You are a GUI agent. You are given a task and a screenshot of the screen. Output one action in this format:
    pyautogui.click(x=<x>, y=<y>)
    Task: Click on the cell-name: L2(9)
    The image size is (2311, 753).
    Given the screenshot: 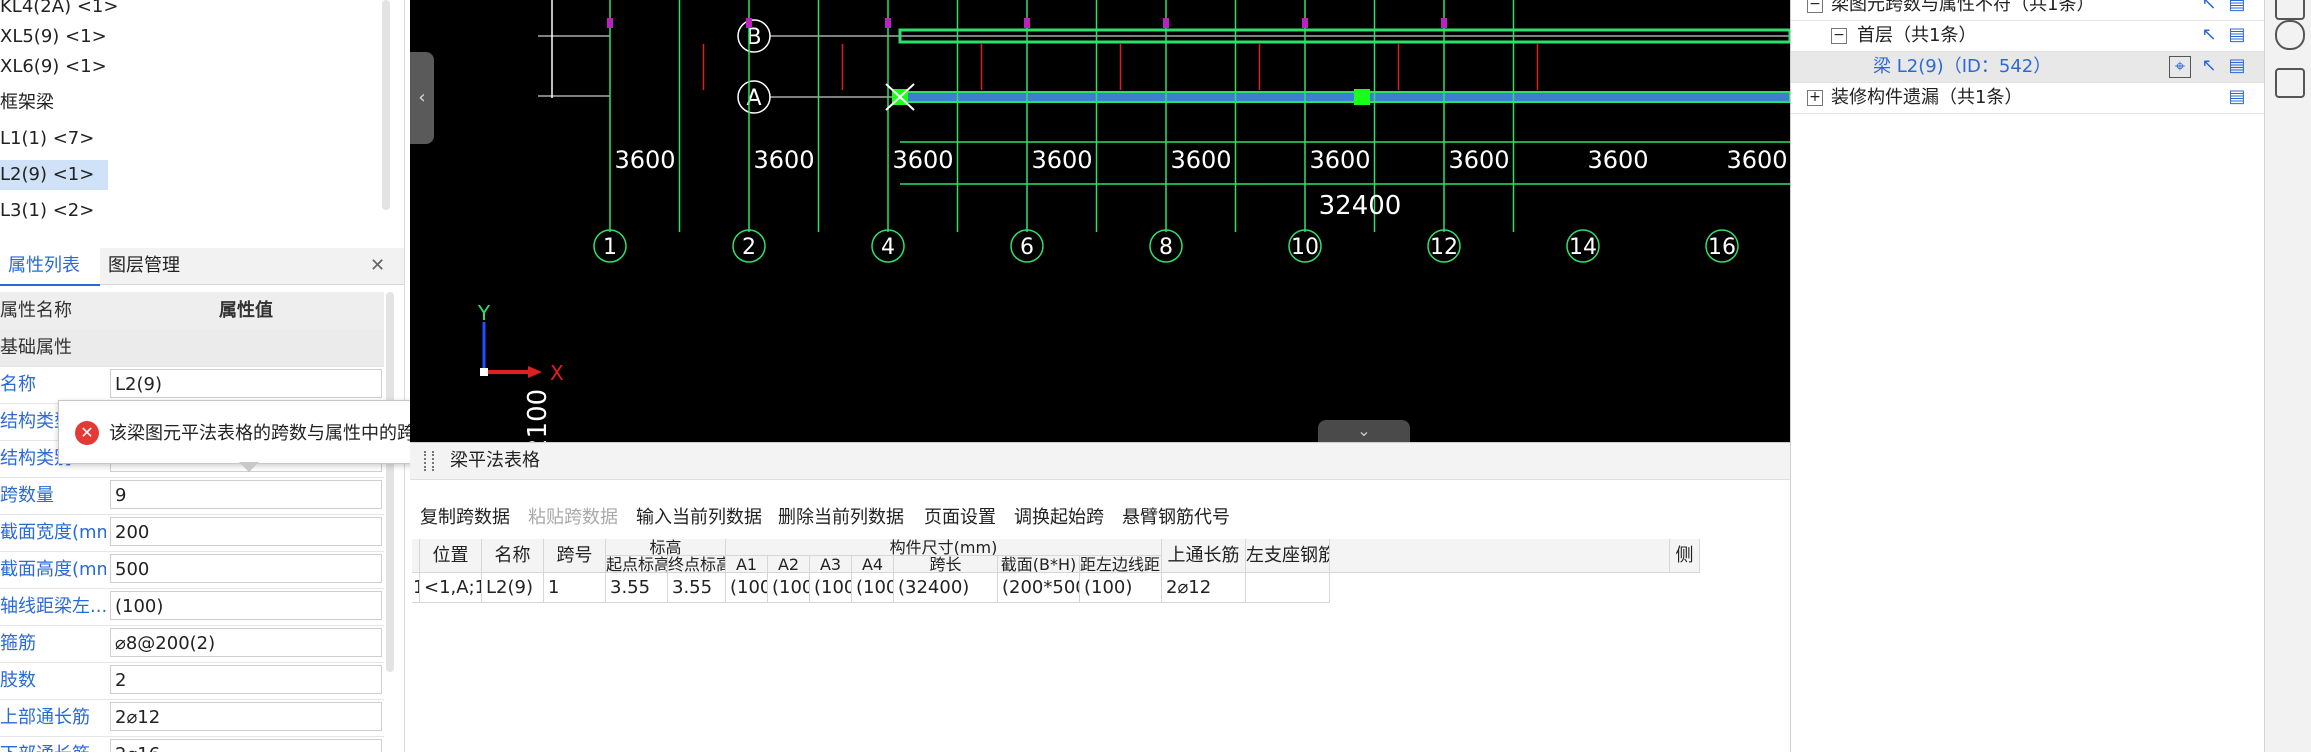 What is the action you would take?
    pyautogui.click(x=513, y=588)
    